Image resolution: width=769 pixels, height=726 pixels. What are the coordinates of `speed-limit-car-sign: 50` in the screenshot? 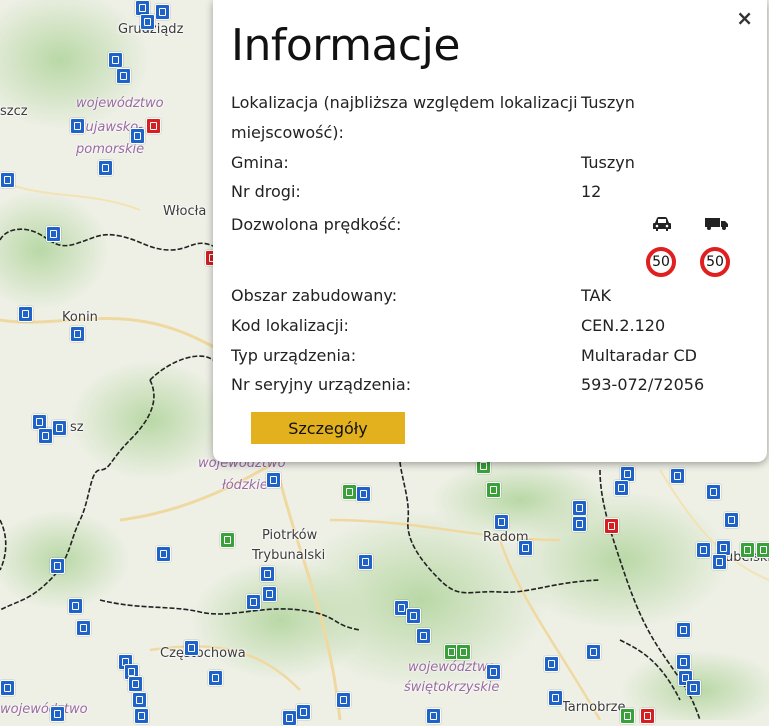 It's located at (661, 262).